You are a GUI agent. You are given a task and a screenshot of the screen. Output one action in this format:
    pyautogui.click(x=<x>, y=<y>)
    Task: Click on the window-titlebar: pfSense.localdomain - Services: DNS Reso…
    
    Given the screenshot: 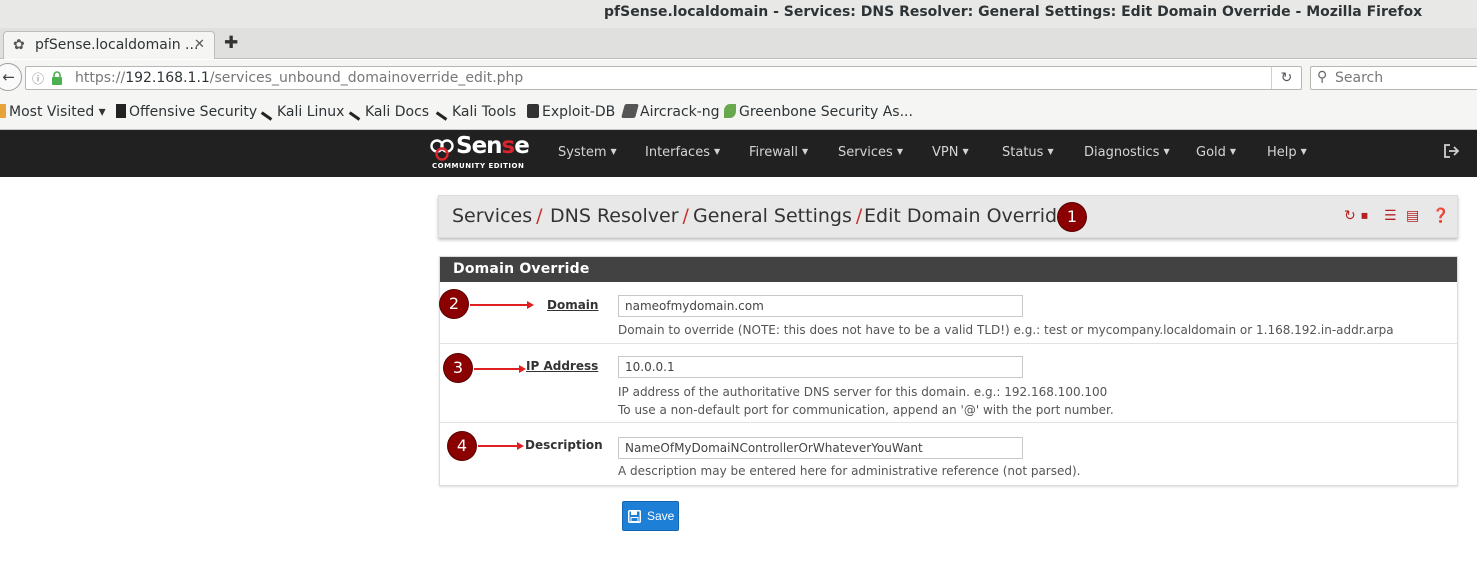 What is the action you would take?
    pyautogui.click(x=738, y=14)
    